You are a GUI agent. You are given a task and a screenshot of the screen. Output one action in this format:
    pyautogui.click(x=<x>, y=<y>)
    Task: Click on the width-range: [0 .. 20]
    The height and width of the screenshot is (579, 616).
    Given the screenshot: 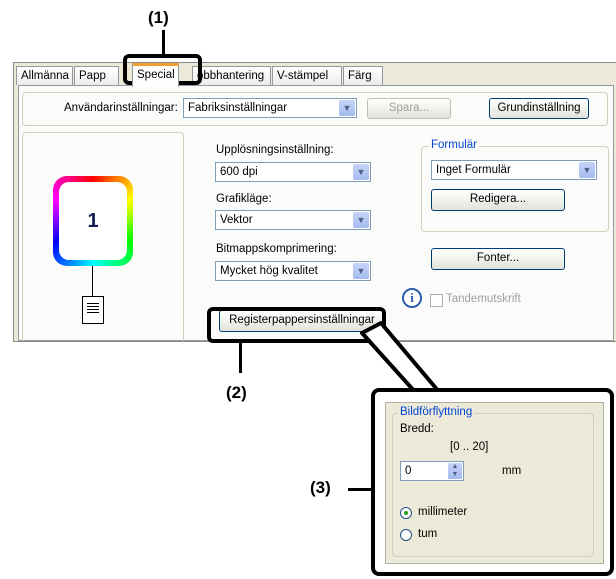 What is the action you would take?
    pyautogui.click(x=469, y=447)
    